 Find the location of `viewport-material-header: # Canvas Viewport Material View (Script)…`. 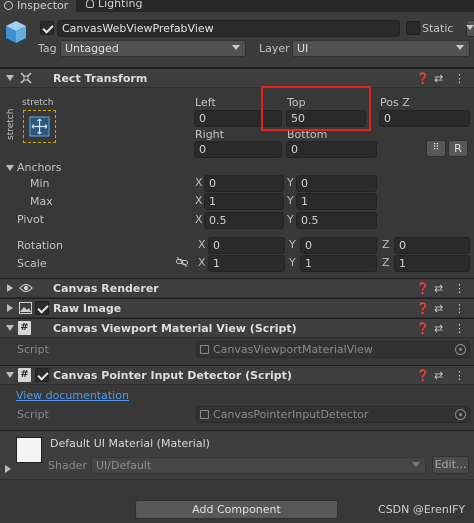

viewport-material-header: # Canvas Viewport Material View (Script)… is located at coordinates (237, 328).